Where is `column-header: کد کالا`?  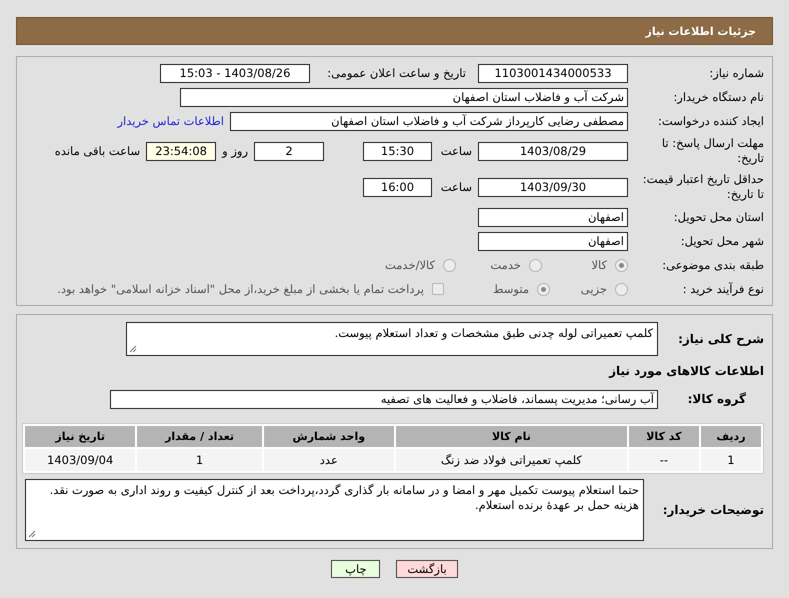
column-header: کد کالا is located at coordinates (663, 436).